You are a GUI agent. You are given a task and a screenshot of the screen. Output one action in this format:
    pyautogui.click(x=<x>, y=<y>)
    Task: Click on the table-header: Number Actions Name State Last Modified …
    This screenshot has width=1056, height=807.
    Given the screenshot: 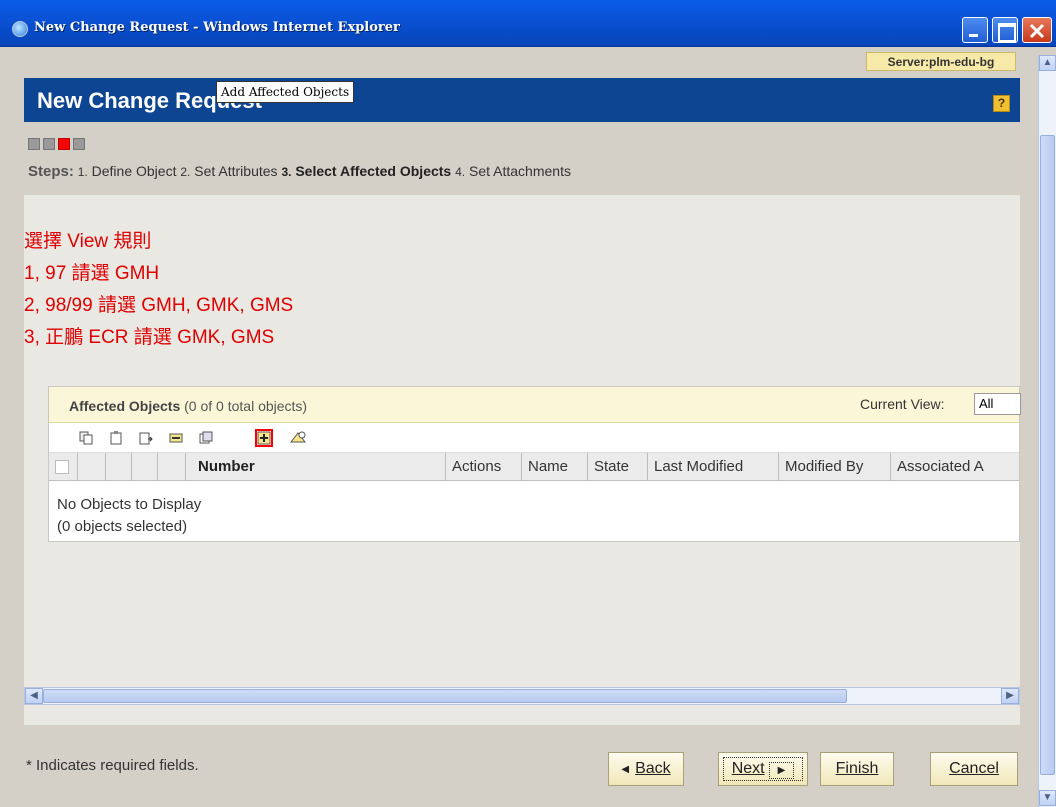 What is the action you would take?
    pyautogui.click(x=534, y=467)
    